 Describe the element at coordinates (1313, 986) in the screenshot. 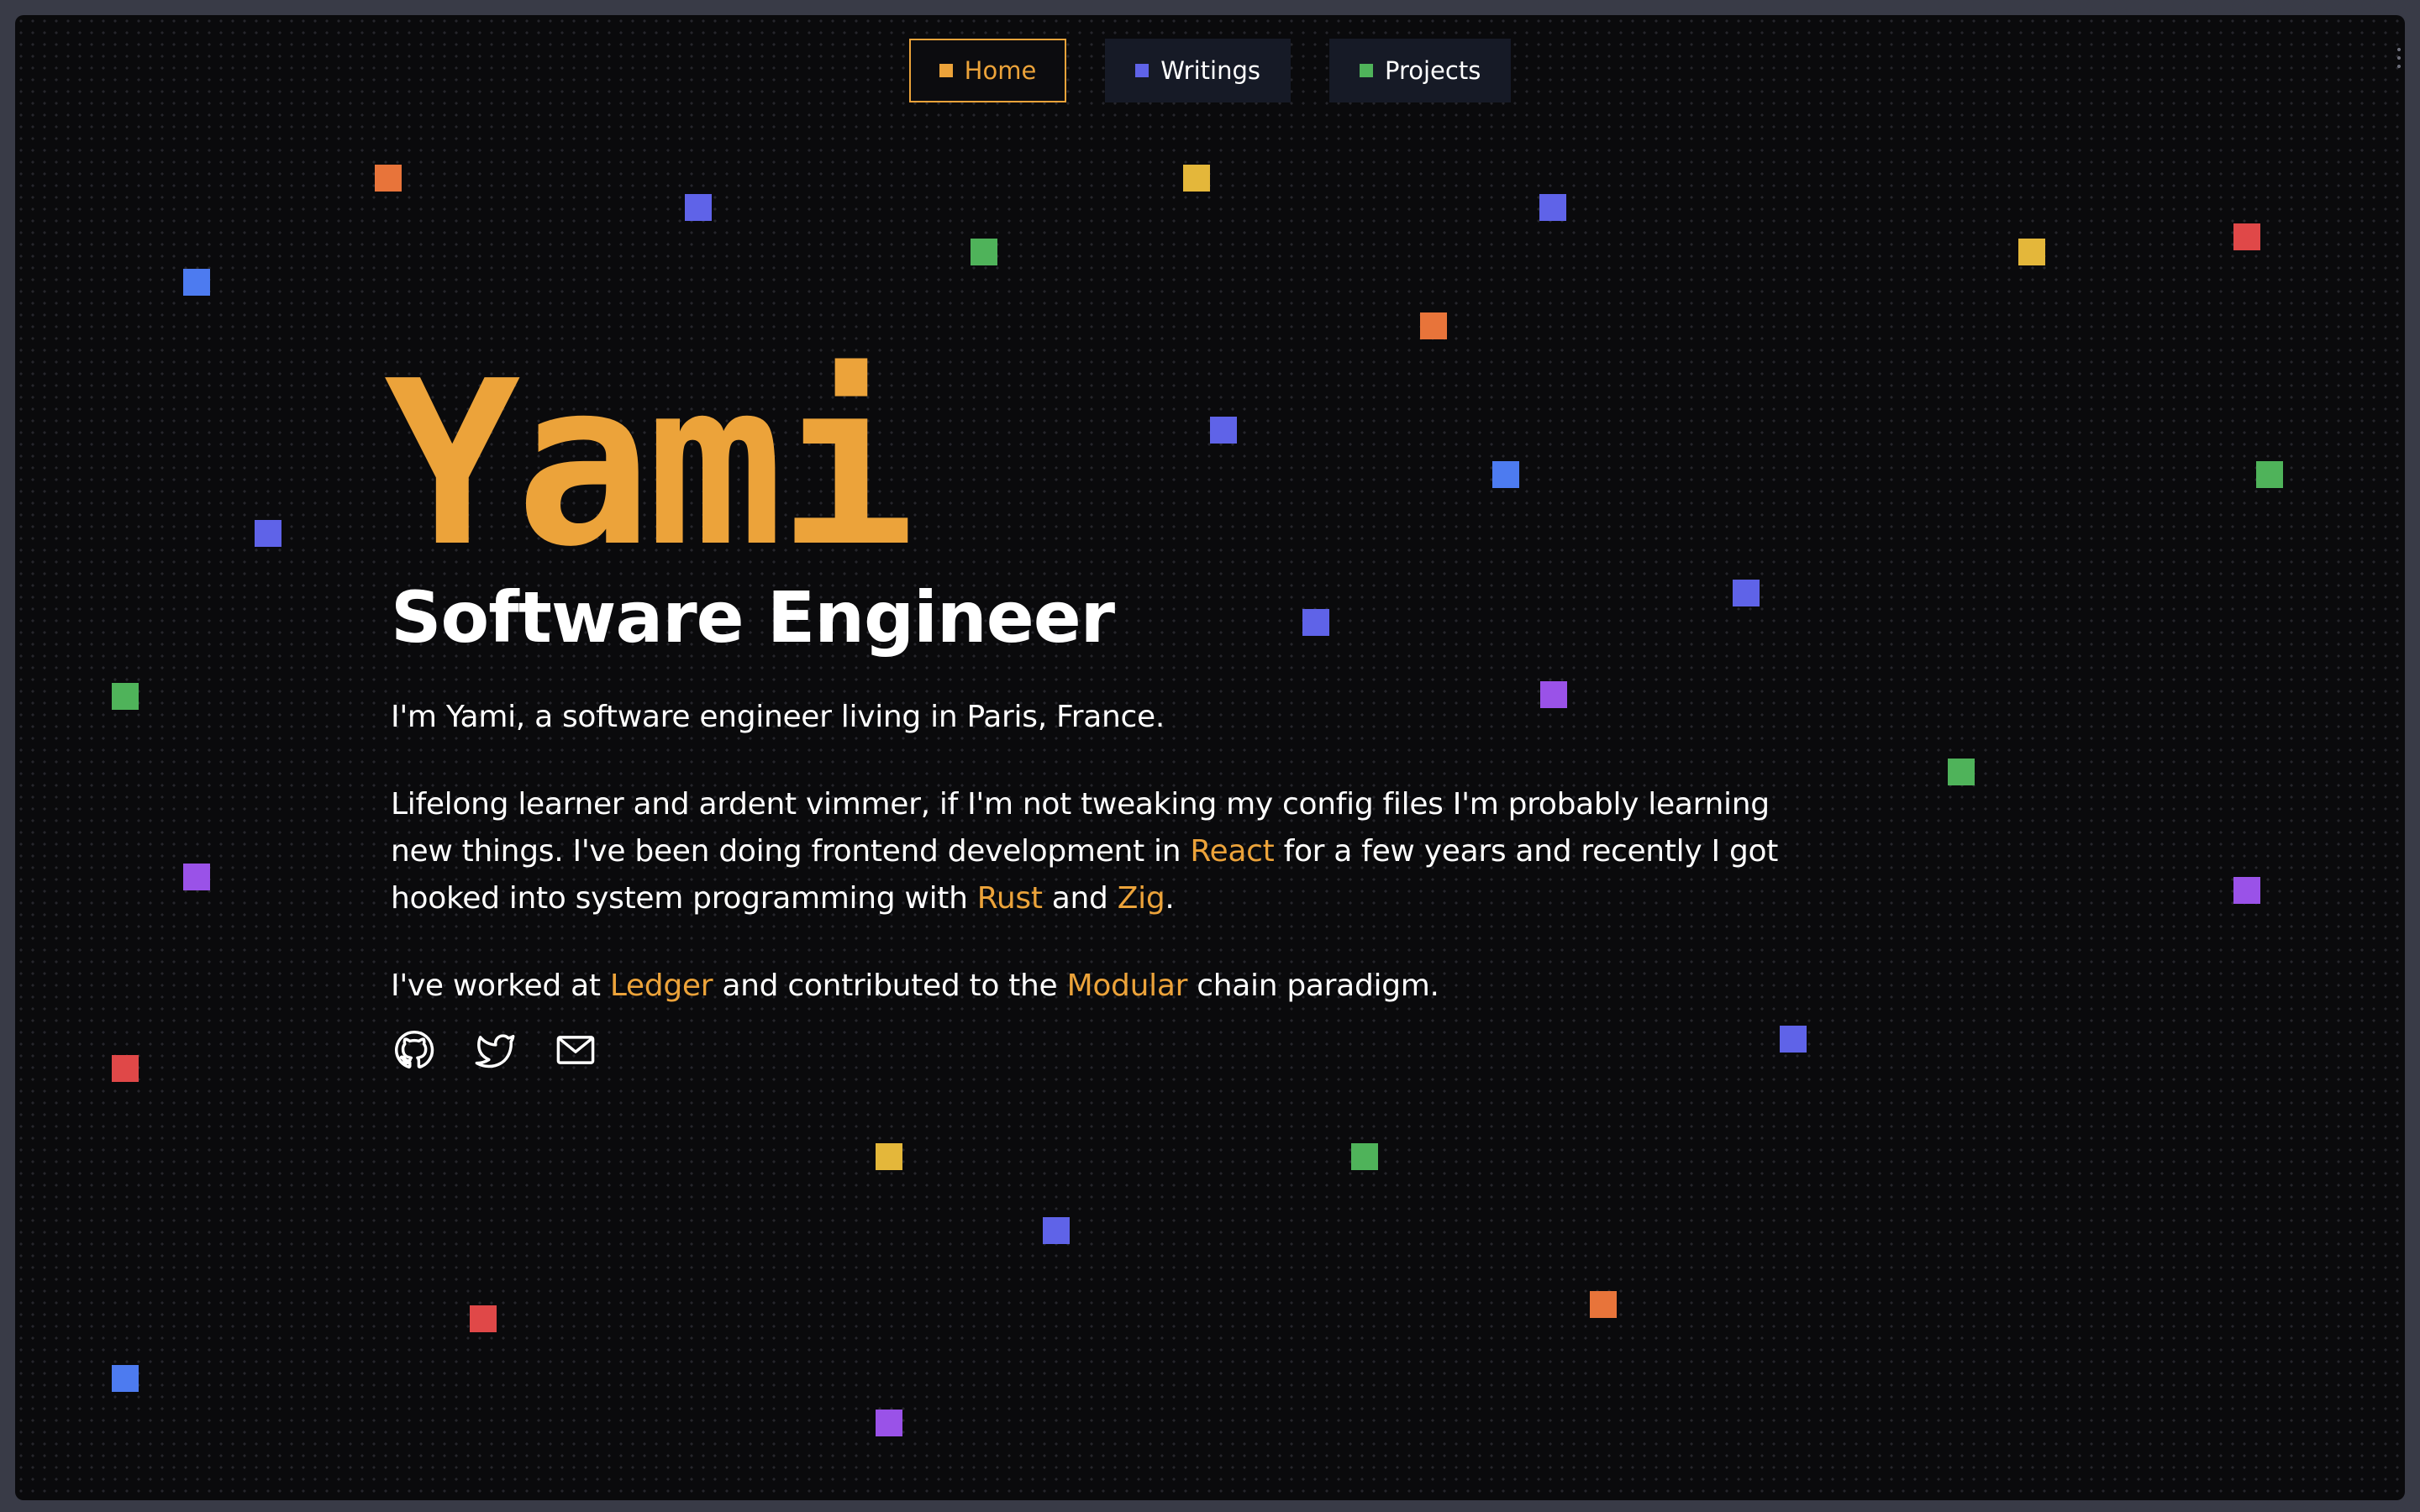

I see `intro-text: chain paradigm.` at that location.